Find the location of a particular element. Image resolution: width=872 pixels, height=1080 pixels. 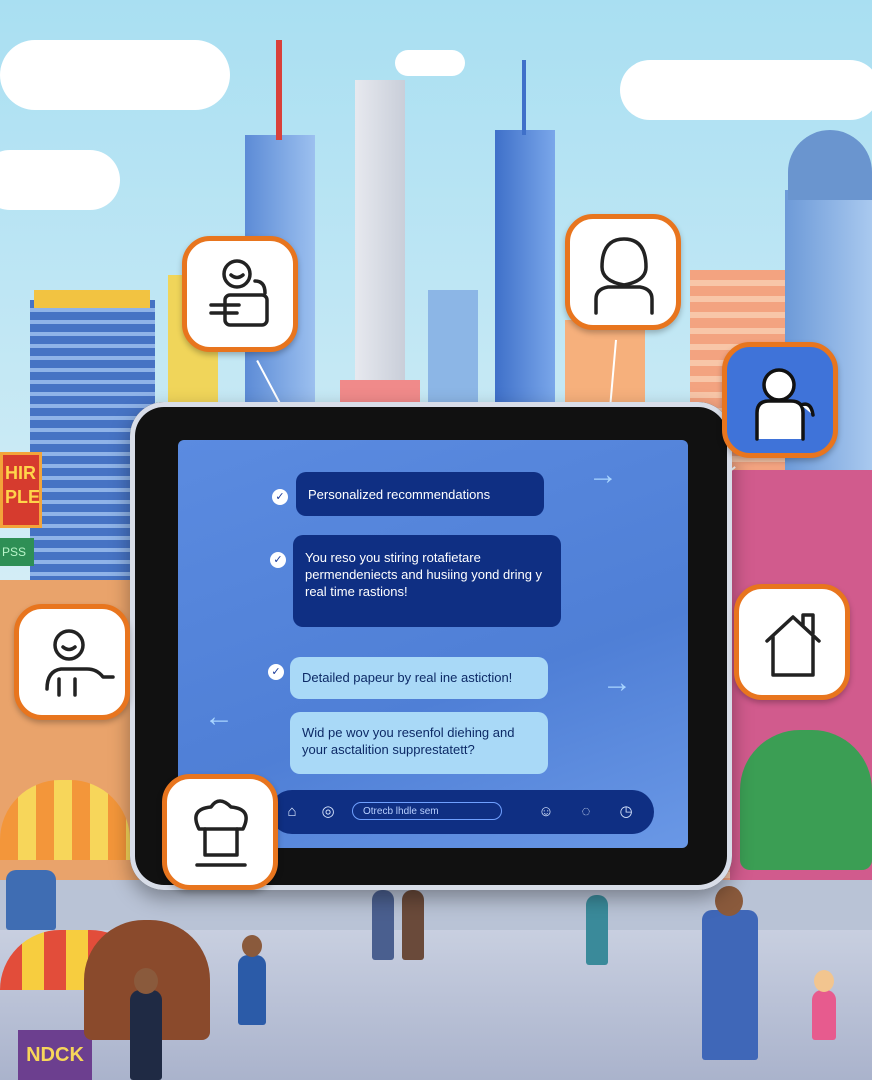

globe-icon: ◎ is located at coordinates (328, 812).